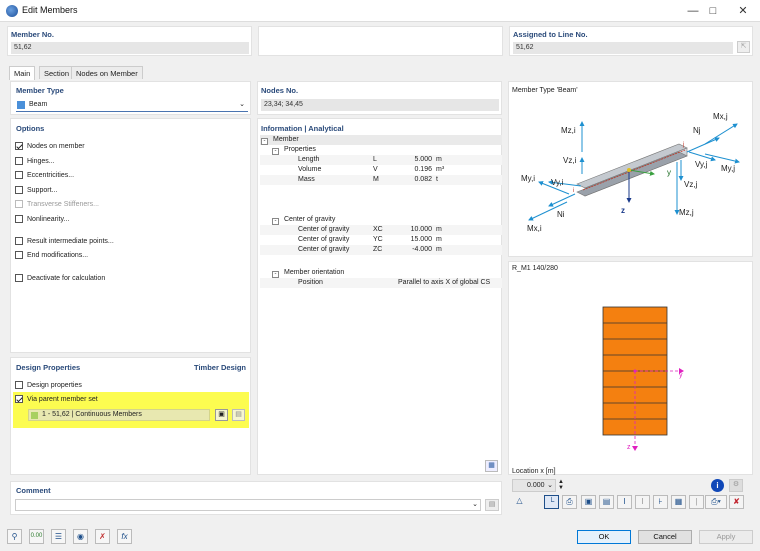 The image size is (760, 551). Describe the element at coordinates (36, 536) in the screenshot. I see `units-icon: 0.00` at that location.